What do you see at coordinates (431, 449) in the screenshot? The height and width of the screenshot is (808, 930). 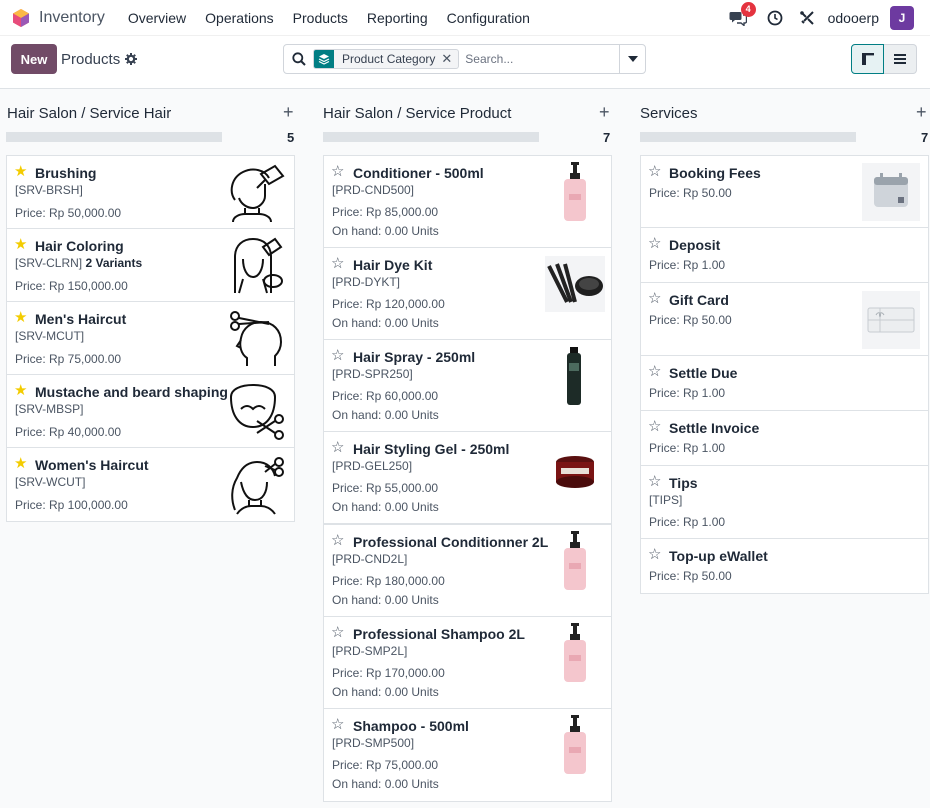 I see `card-title: Hair Styling Gel - 250ml` at bounding box center [431, 449].